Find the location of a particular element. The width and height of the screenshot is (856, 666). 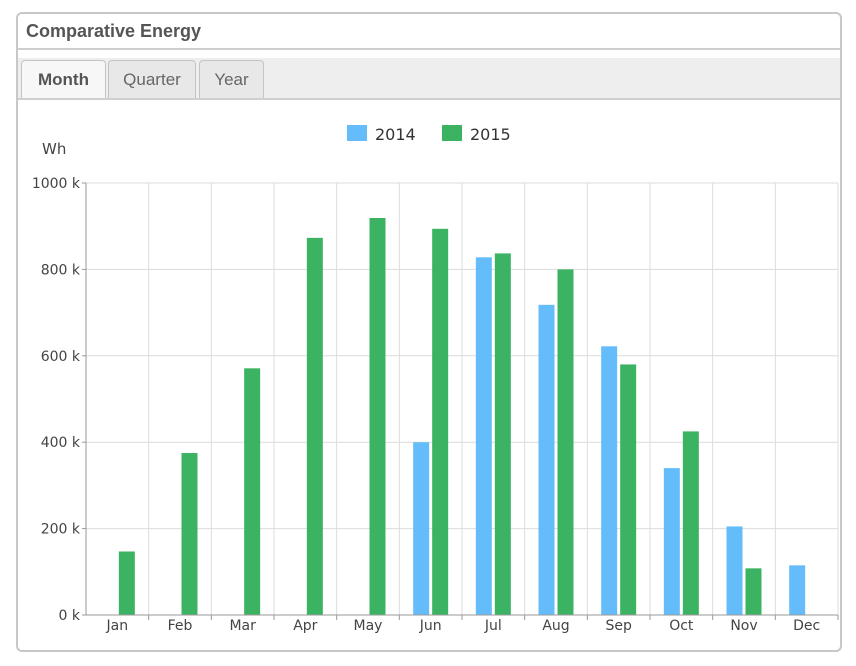

bar-2015-jul is located at coordinates (502, 434).